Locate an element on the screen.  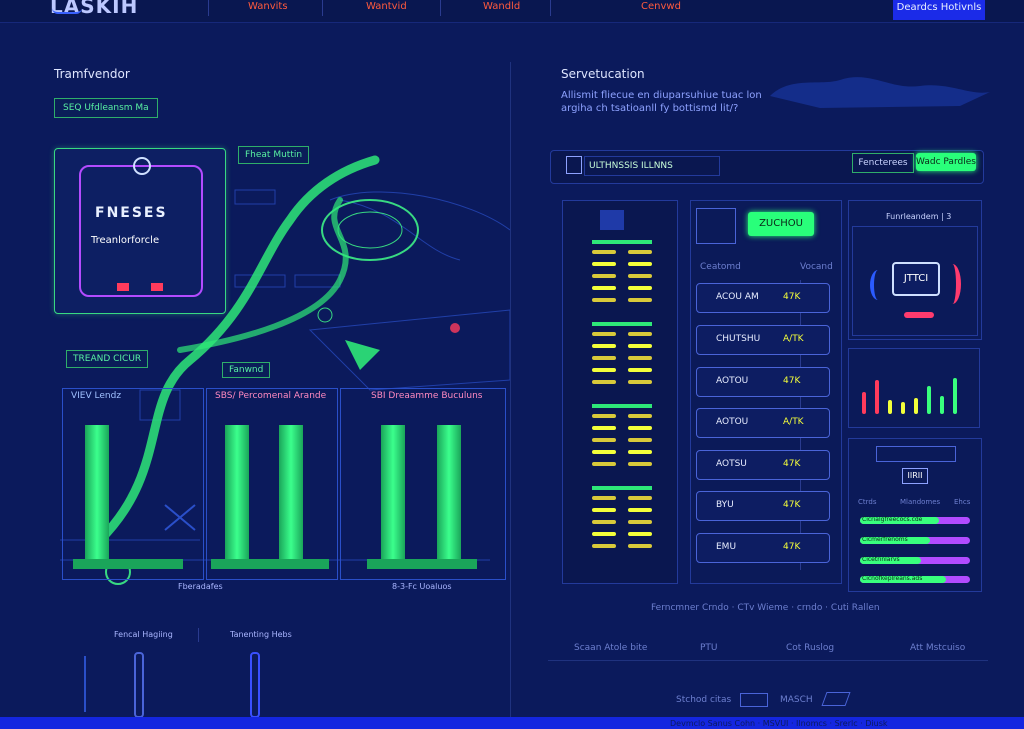
nav-link-1: Wanvits is located at coordinates (268, 6).